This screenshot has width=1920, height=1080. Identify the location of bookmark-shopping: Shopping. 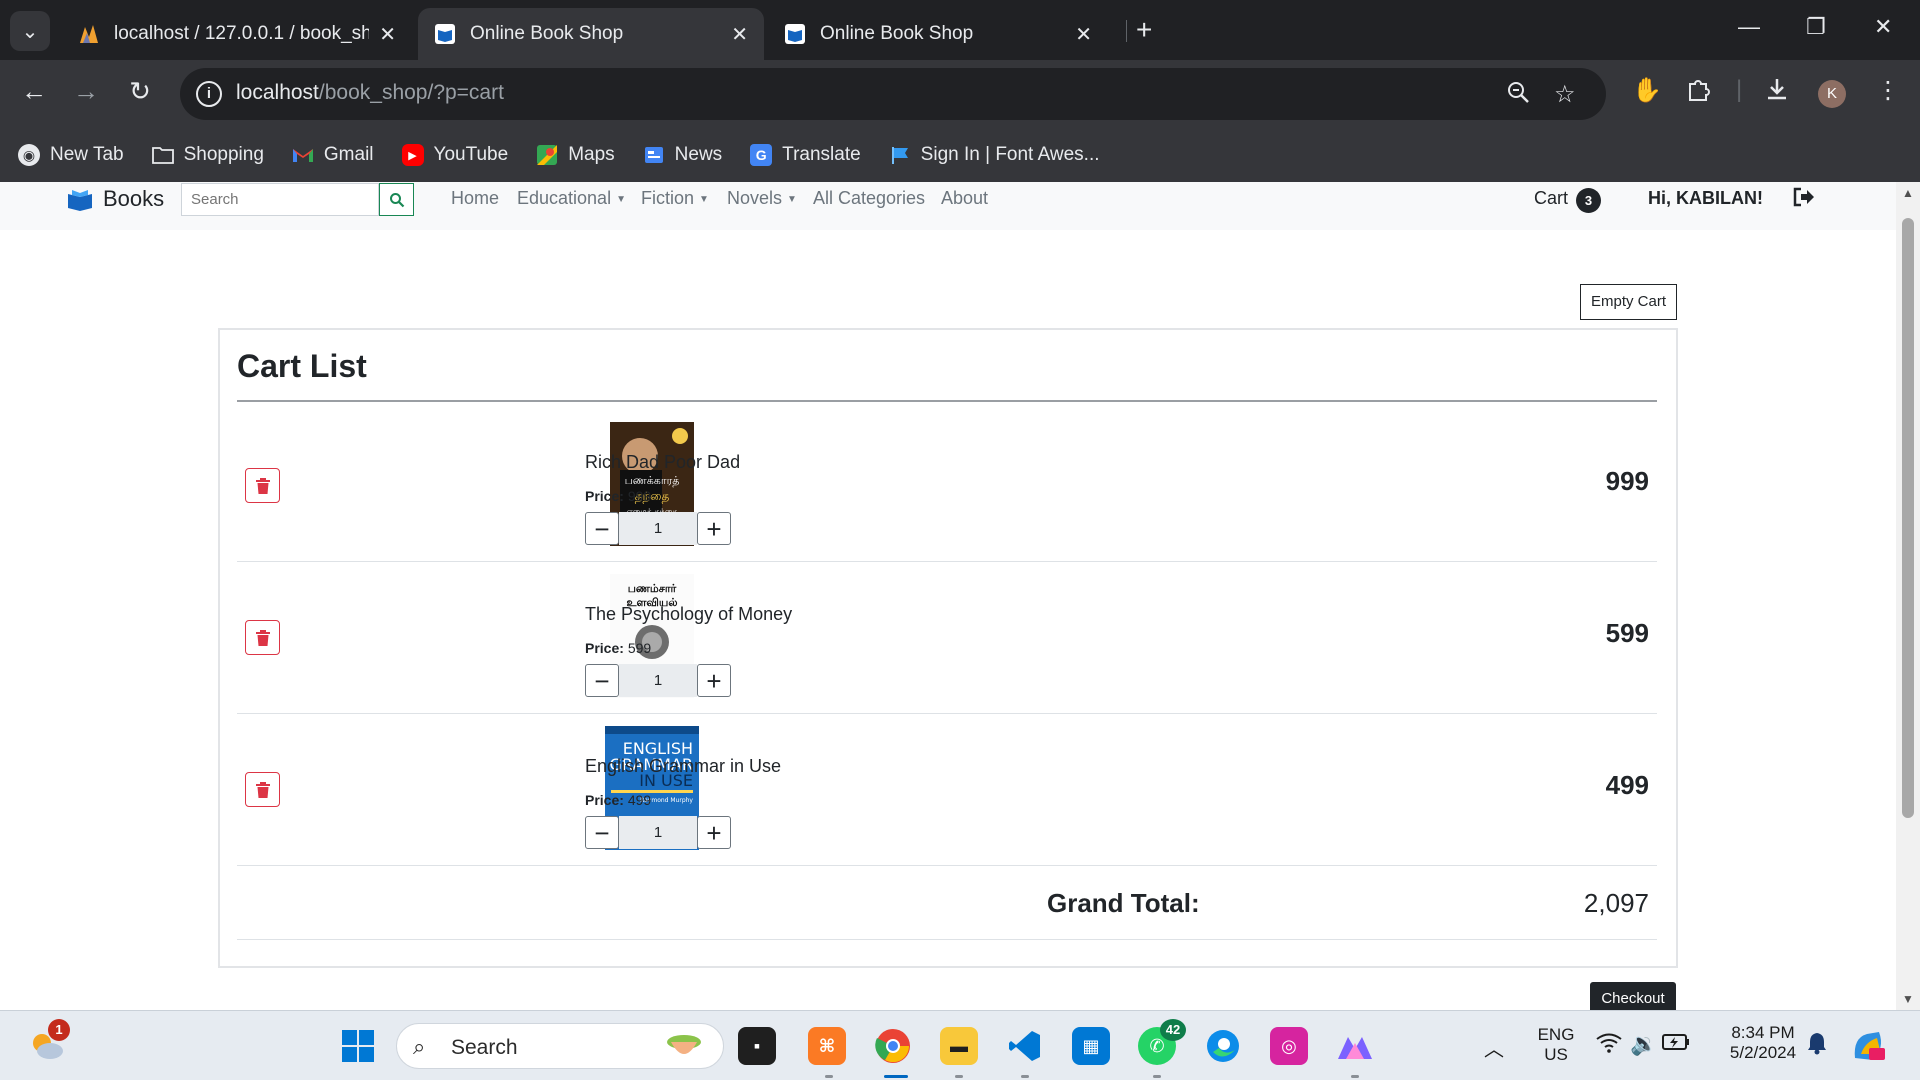
(207, 155).